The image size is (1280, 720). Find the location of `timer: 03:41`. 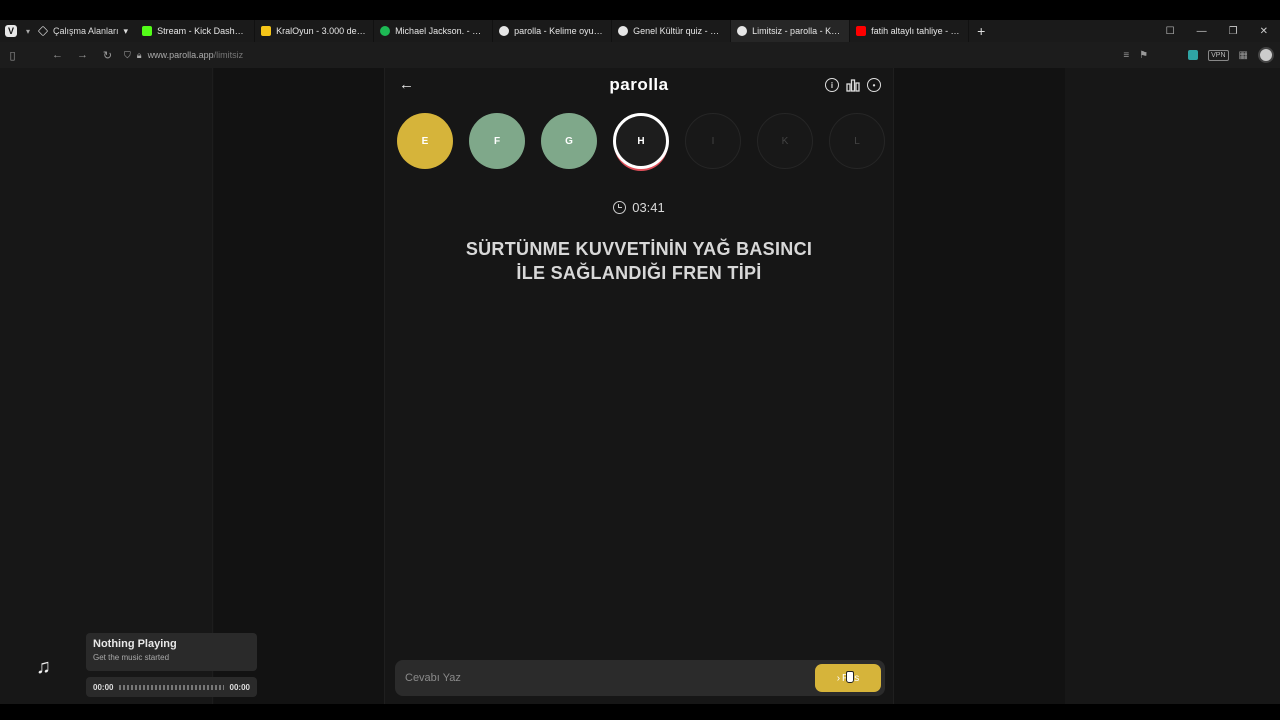

timer: 03:41 is located at coordinates (639, 207).